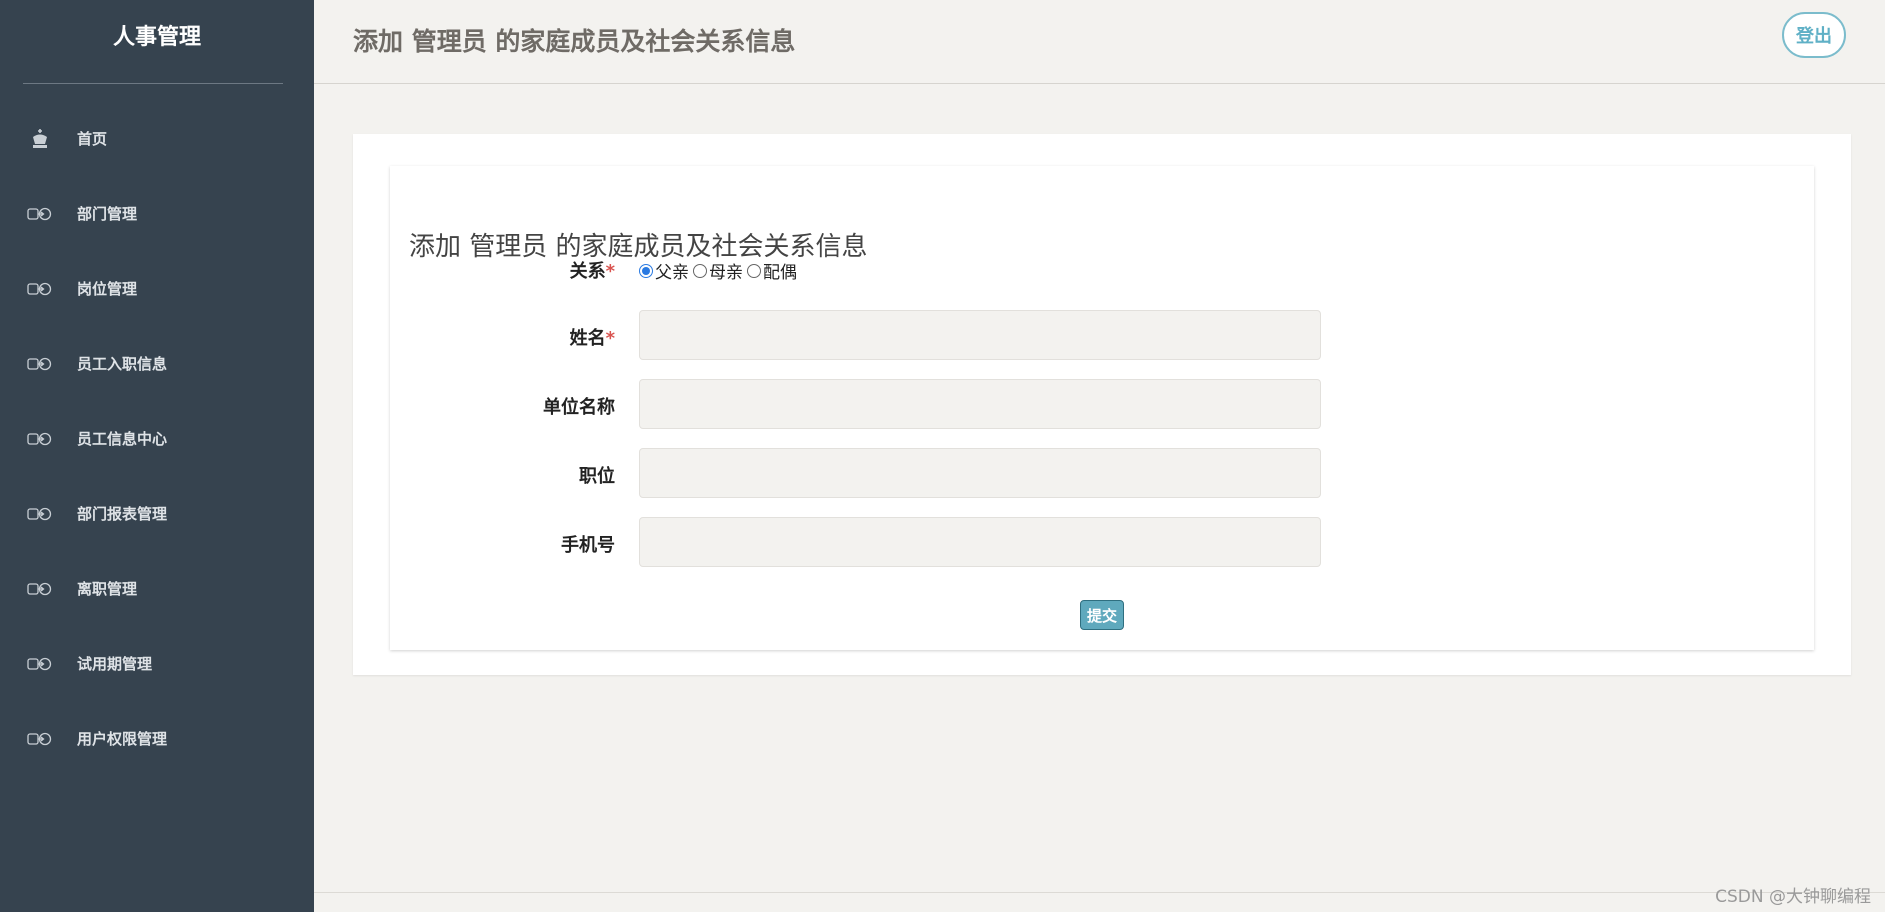 Image resolution: width=1885 pixels, height=912 pixels. Describe the element at coordinates (700, 270) in the screenshot. I see `radio-mother-dot` at that location.